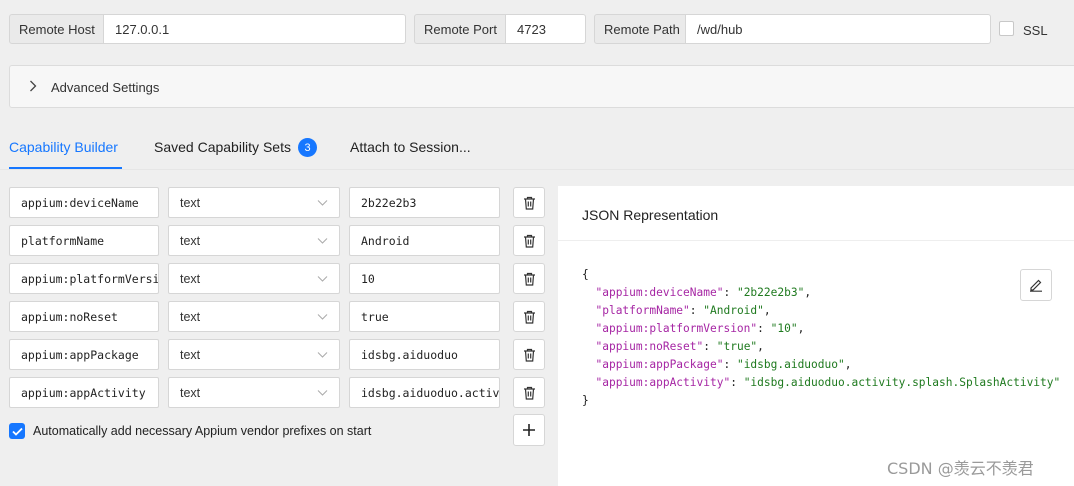  Describe the element at coordinates (424, 354) in the screenshot. I see `capability-value-input: idsbg.aiduoduo` at that location.